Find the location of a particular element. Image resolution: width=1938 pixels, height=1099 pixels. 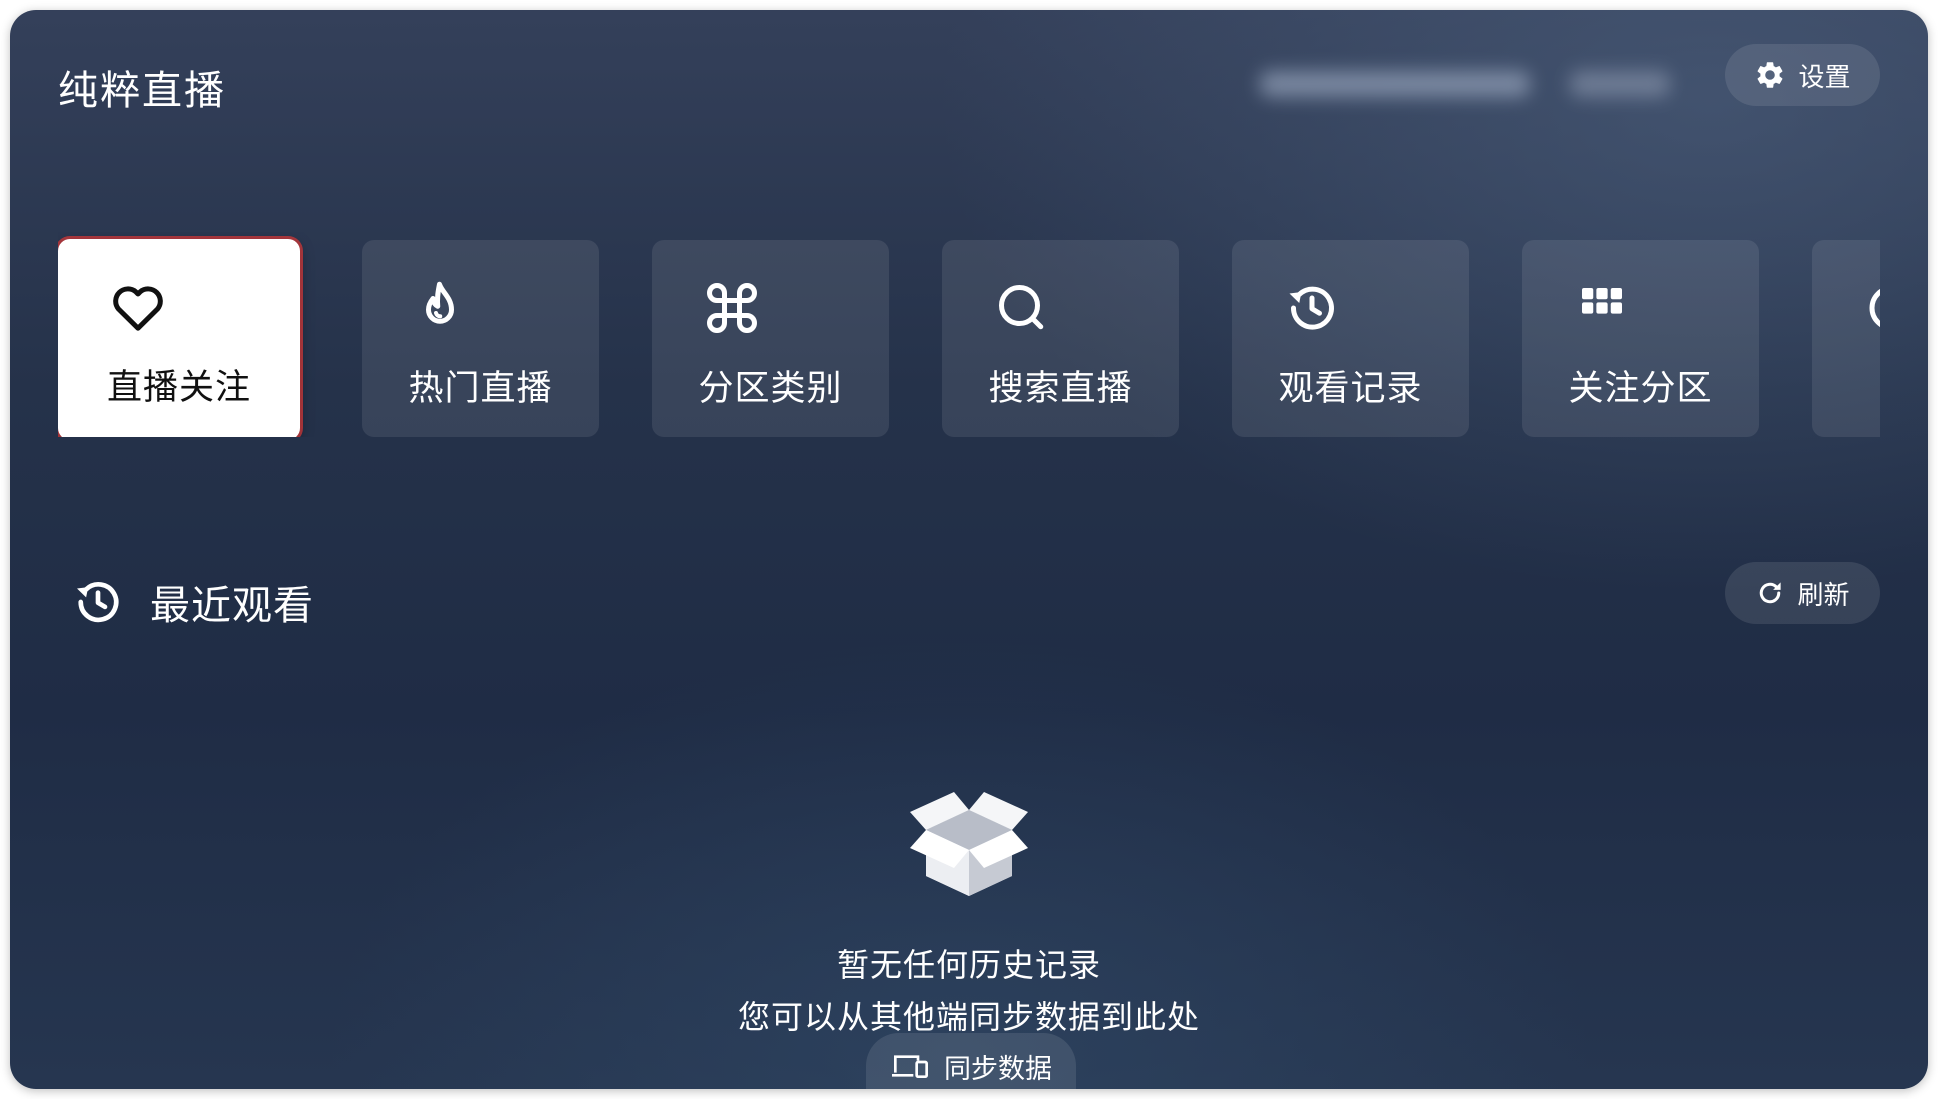

settings-button: 设置 is located at coordinates (1802, 75).